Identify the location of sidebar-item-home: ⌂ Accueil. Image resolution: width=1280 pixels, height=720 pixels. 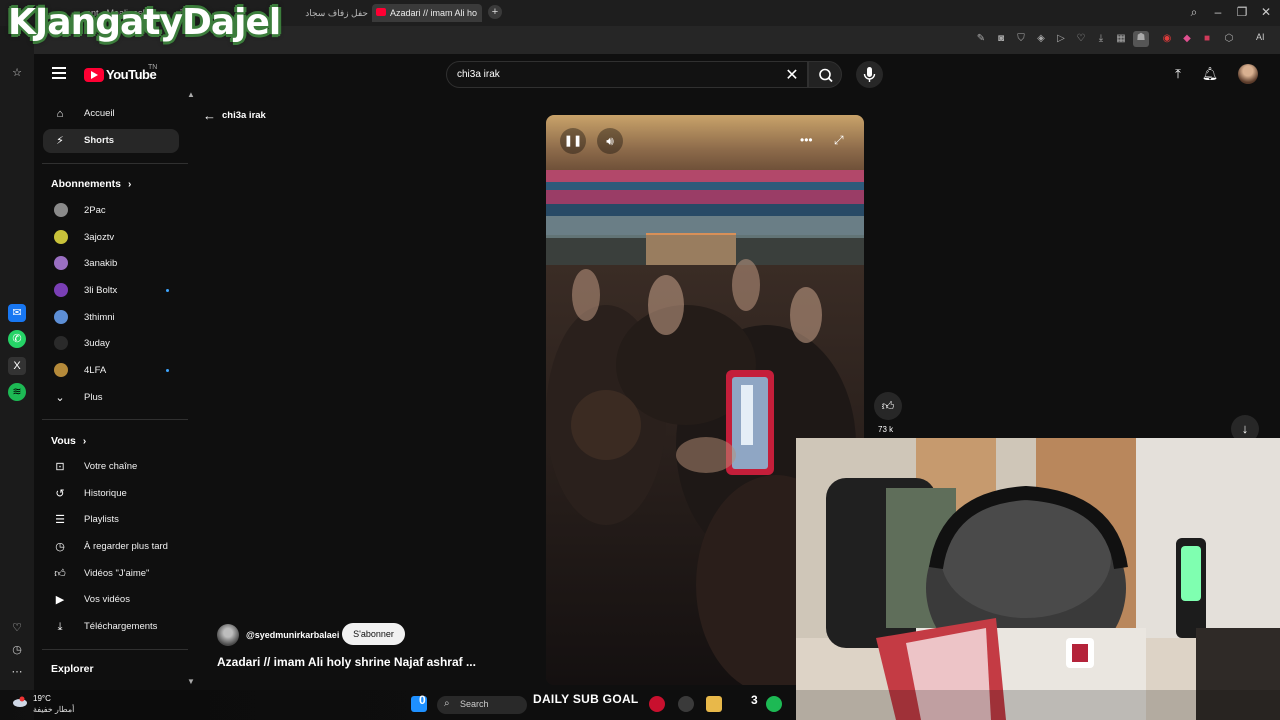
(111, 114).